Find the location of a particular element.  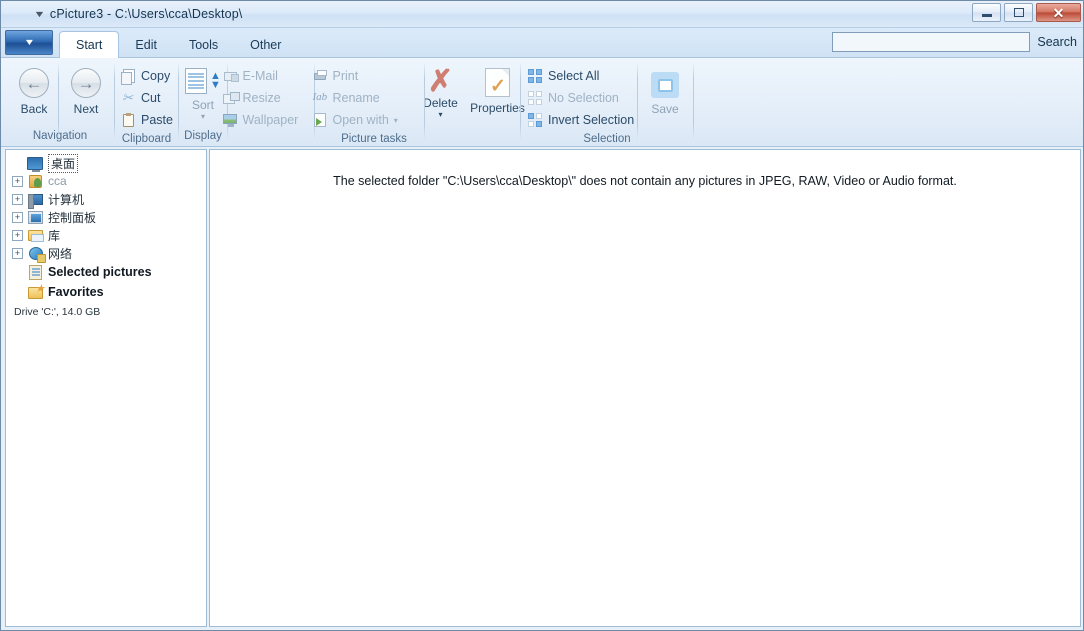

open-with-button: Open with ▾ is located at coordinates (360, 120).